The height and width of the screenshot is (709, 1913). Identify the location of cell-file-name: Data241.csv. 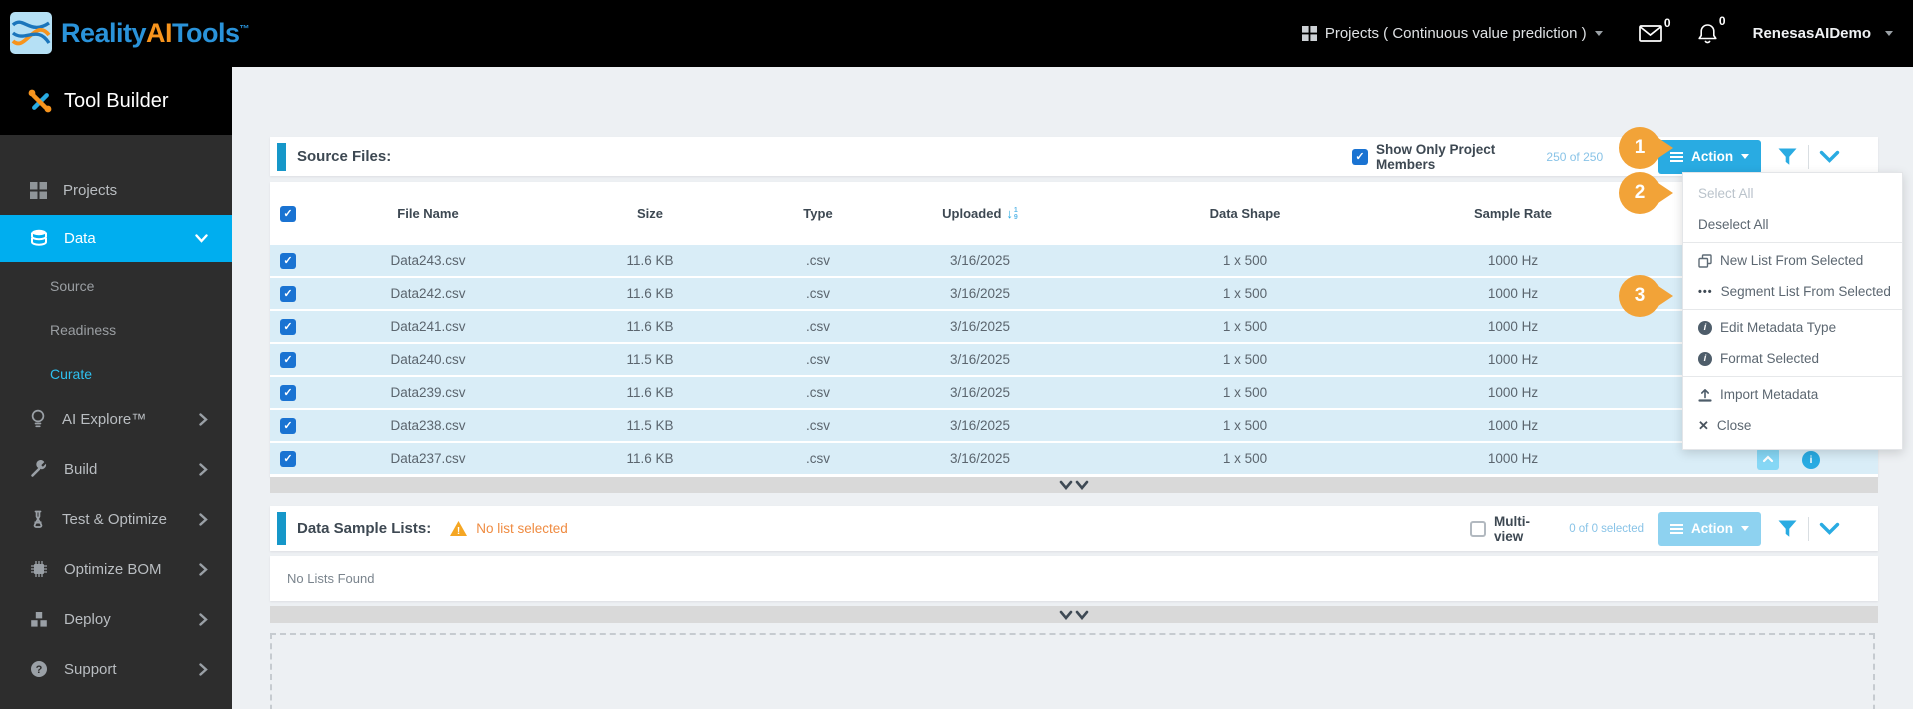
(428, 326).